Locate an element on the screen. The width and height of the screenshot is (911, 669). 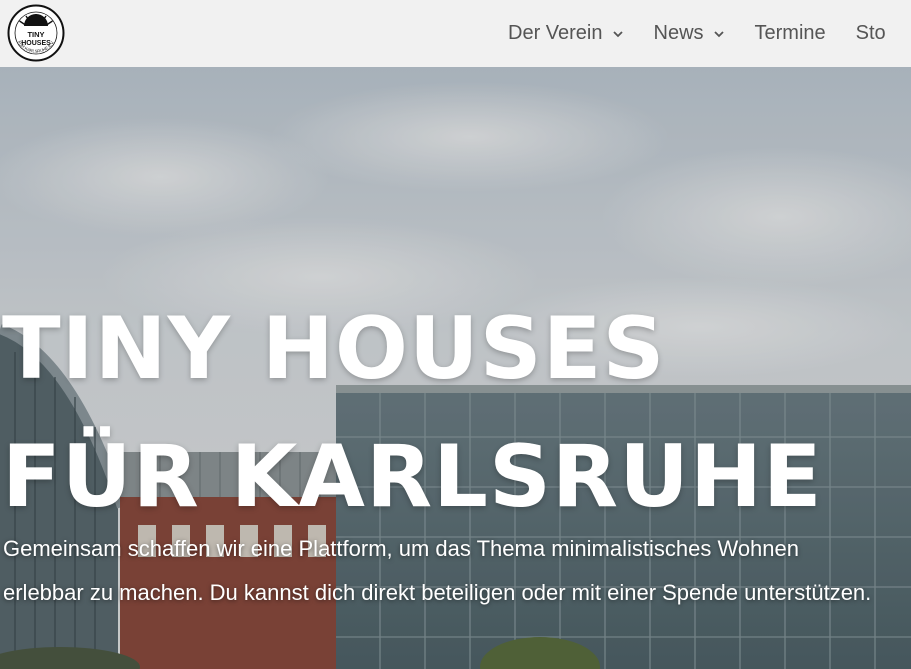
nav-item-sto: Sto is located at coordinates (871, 33).